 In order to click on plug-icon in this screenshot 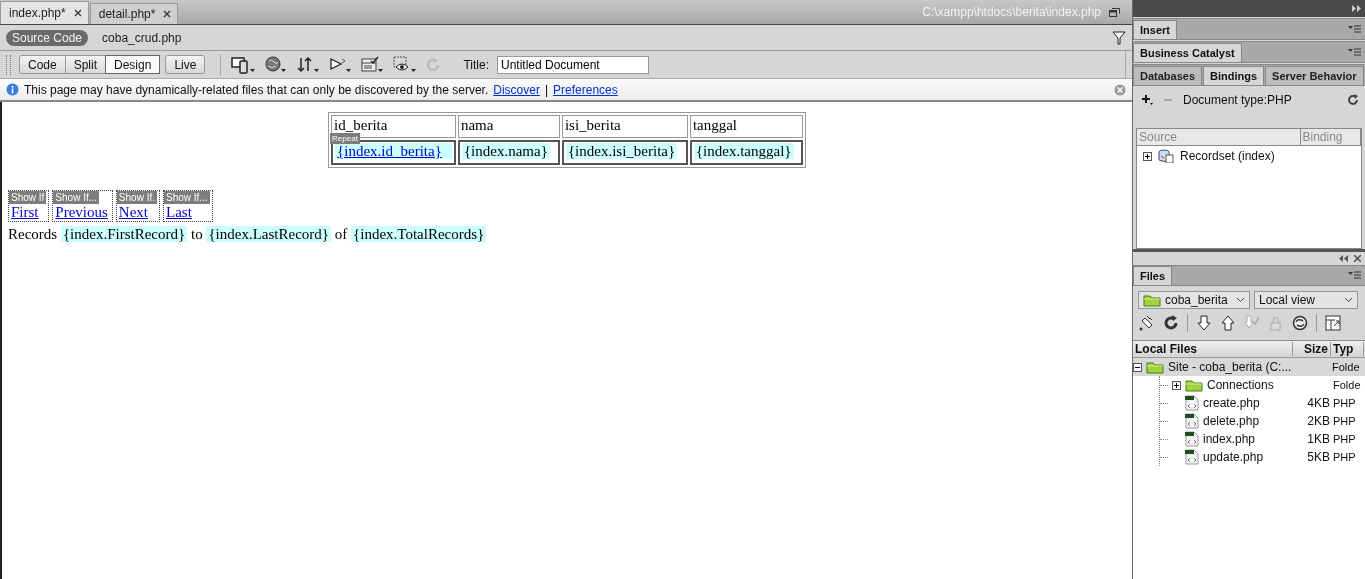, I will do `click(1147, 323)`.